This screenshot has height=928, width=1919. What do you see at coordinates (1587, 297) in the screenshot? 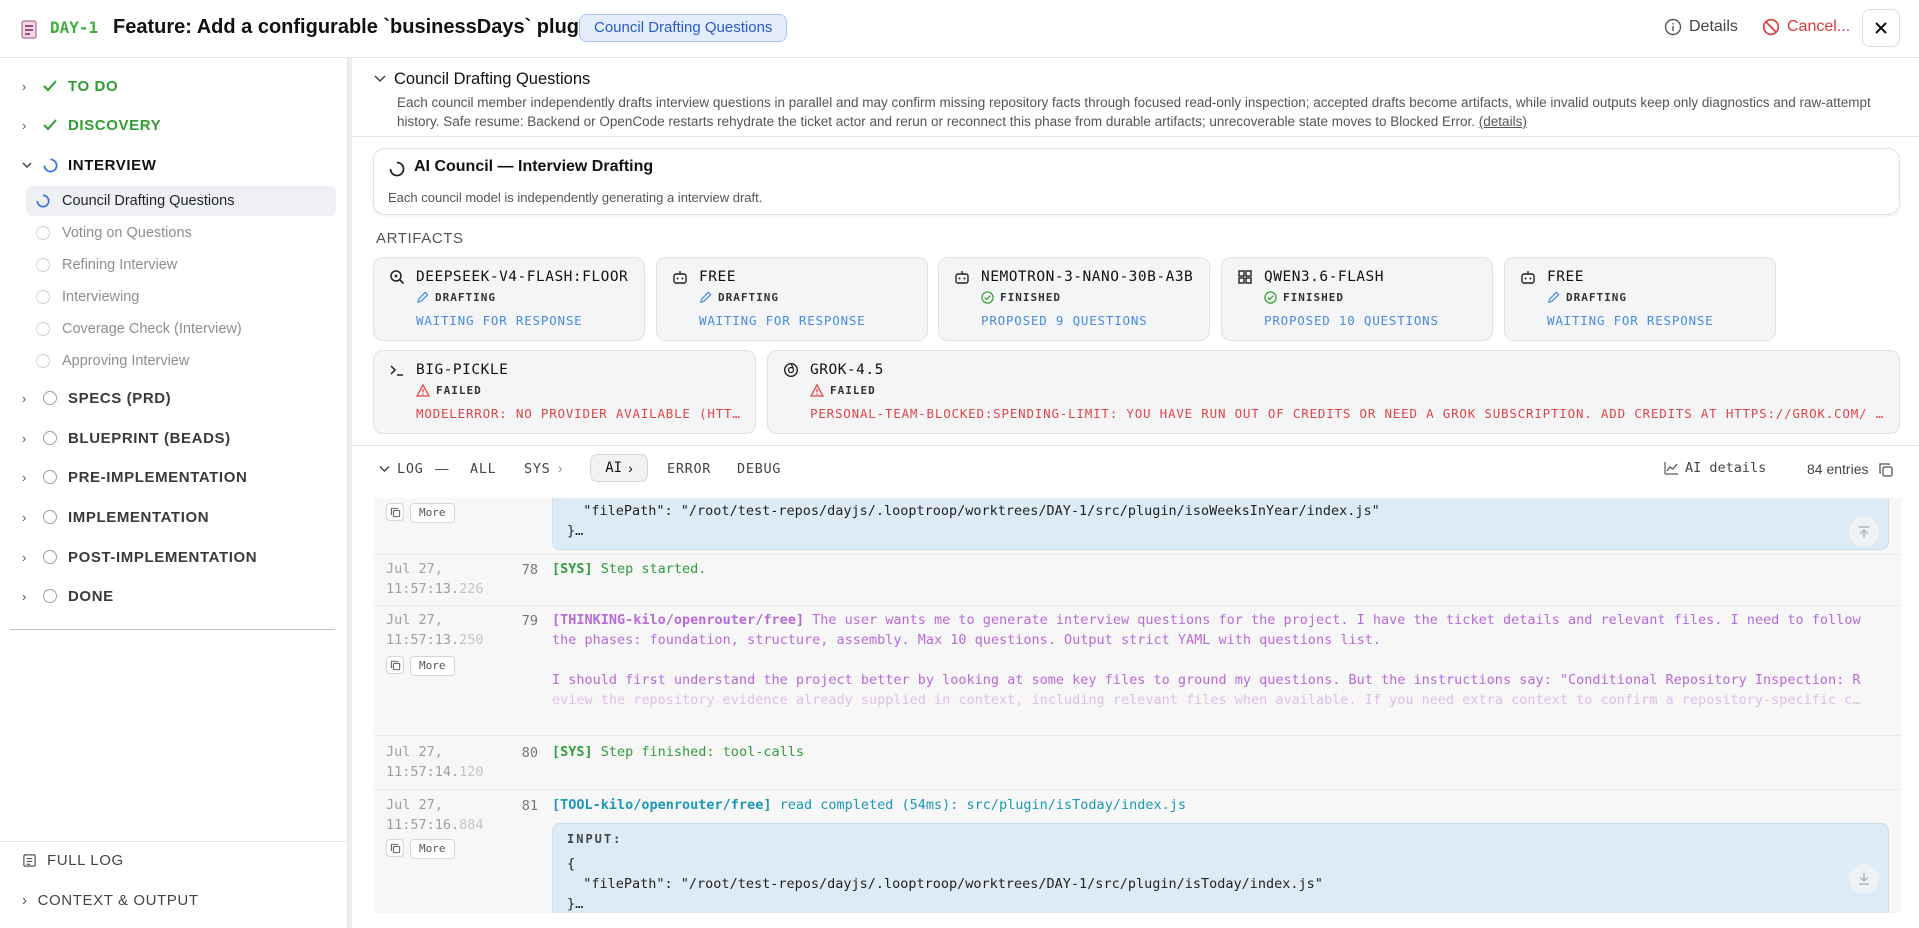
I see `artifact-status: DRAFTING` at bounding box center [1587, 297].